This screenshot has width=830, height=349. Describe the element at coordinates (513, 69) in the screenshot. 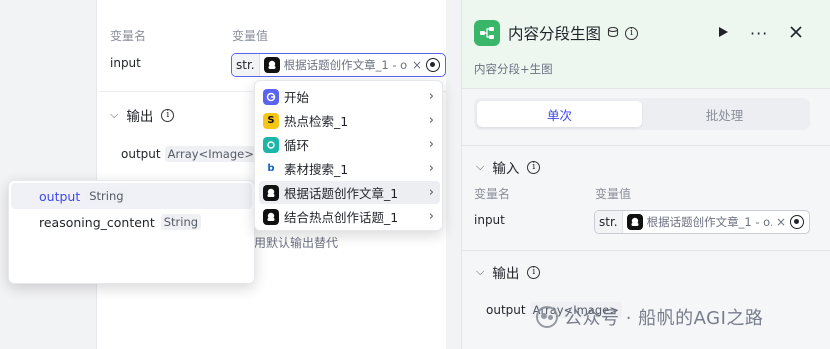

I see `panel-subtitle: 内容分段+生图` at that location.